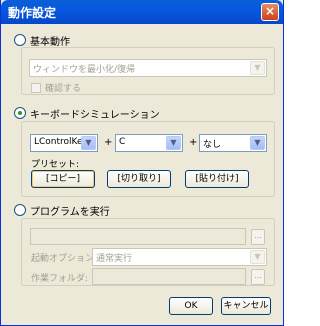 The width and height of the screenshot is (320, 326). What do you see at coordinates (114, 259) in the screenshot?
I see `launch-option-value: 通常実行` at bounding box center [114, 259].